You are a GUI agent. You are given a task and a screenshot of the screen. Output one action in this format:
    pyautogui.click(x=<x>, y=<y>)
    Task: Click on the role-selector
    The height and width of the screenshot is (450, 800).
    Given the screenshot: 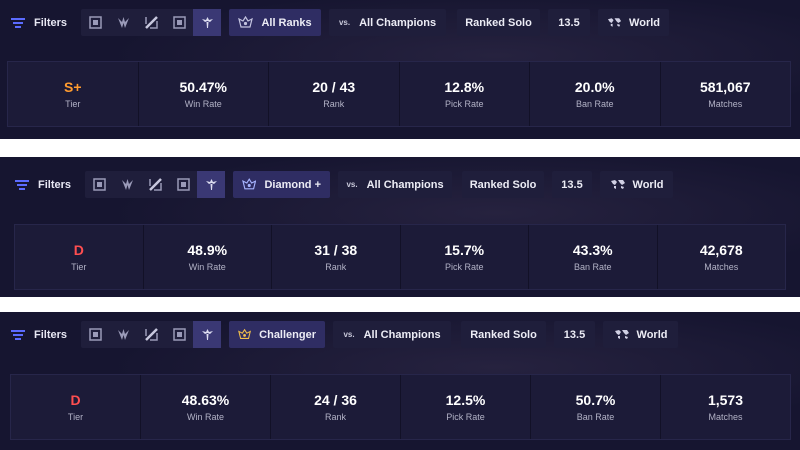 What is the action you would take?
    pyautogui.click(x=151, y=22)
    